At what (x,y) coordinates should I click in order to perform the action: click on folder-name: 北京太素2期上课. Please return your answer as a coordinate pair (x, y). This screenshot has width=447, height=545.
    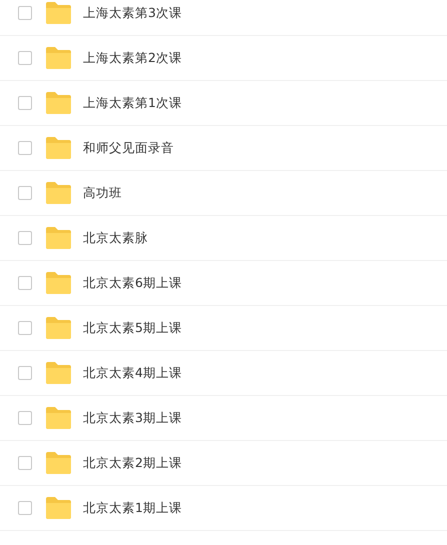
    Looking at the image, I should click on (132, 463).